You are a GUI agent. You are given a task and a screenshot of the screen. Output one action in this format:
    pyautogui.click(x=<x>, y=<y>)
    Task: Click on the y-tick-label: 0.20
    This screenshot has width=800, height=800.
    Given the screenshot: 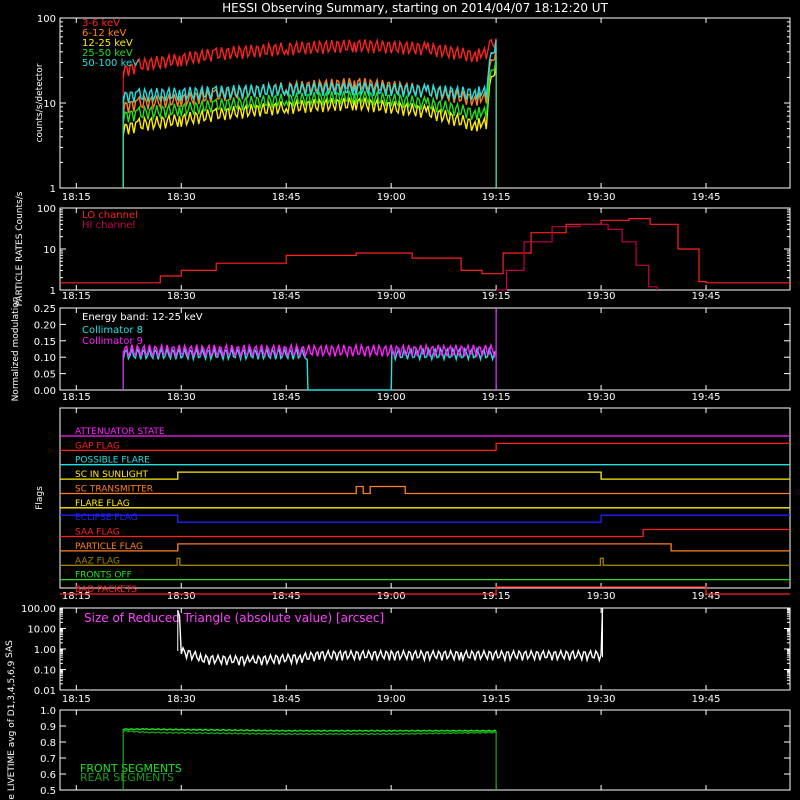 What is the action you would take?
    pyautogui.click(x=45, y=325)
    